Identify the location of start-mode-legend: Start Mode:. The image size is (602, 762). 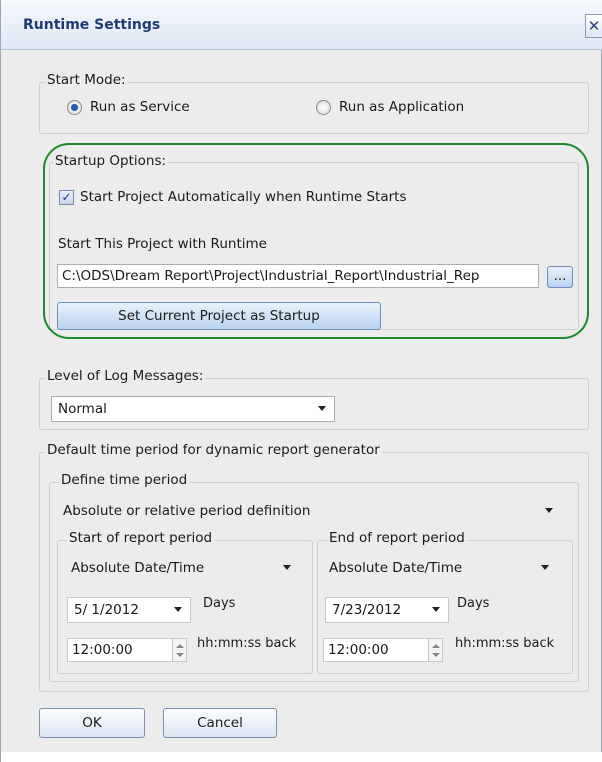
(86, 80).